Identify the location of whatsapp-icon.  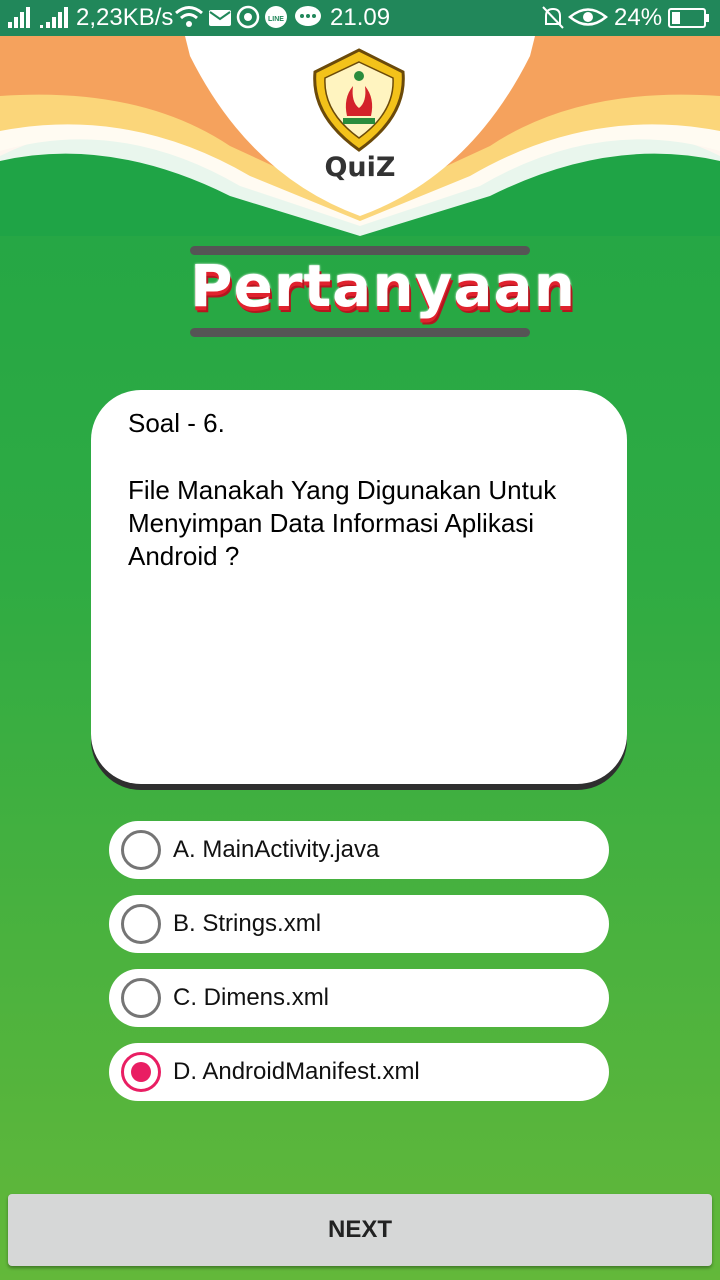
(248, 18).